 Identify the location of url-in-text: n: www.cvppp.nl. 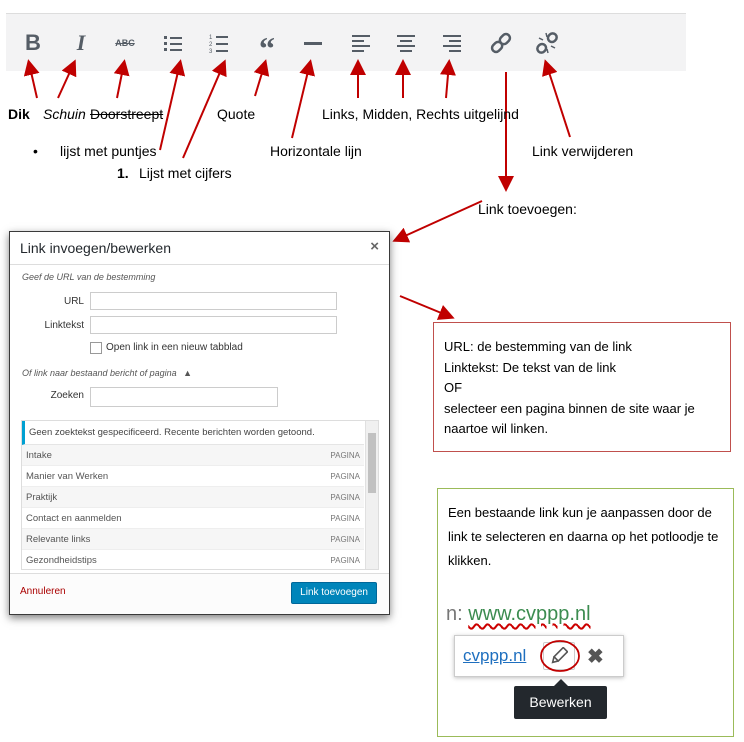
(518, 614).